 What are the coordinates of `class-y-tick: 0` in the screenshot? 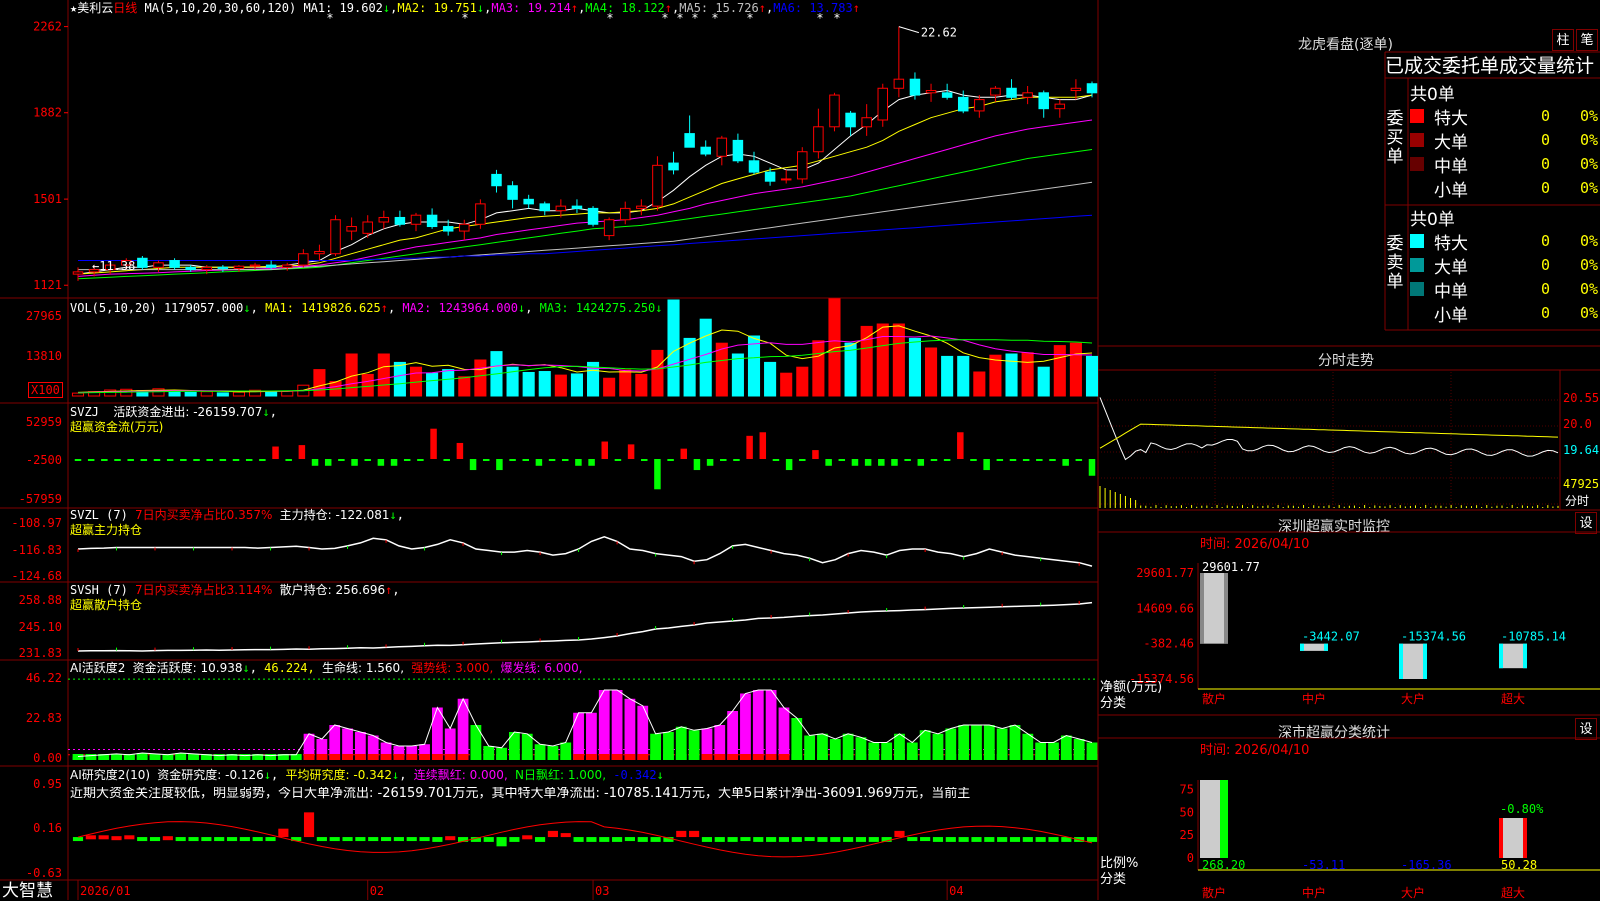 It's located at (1190, 858).